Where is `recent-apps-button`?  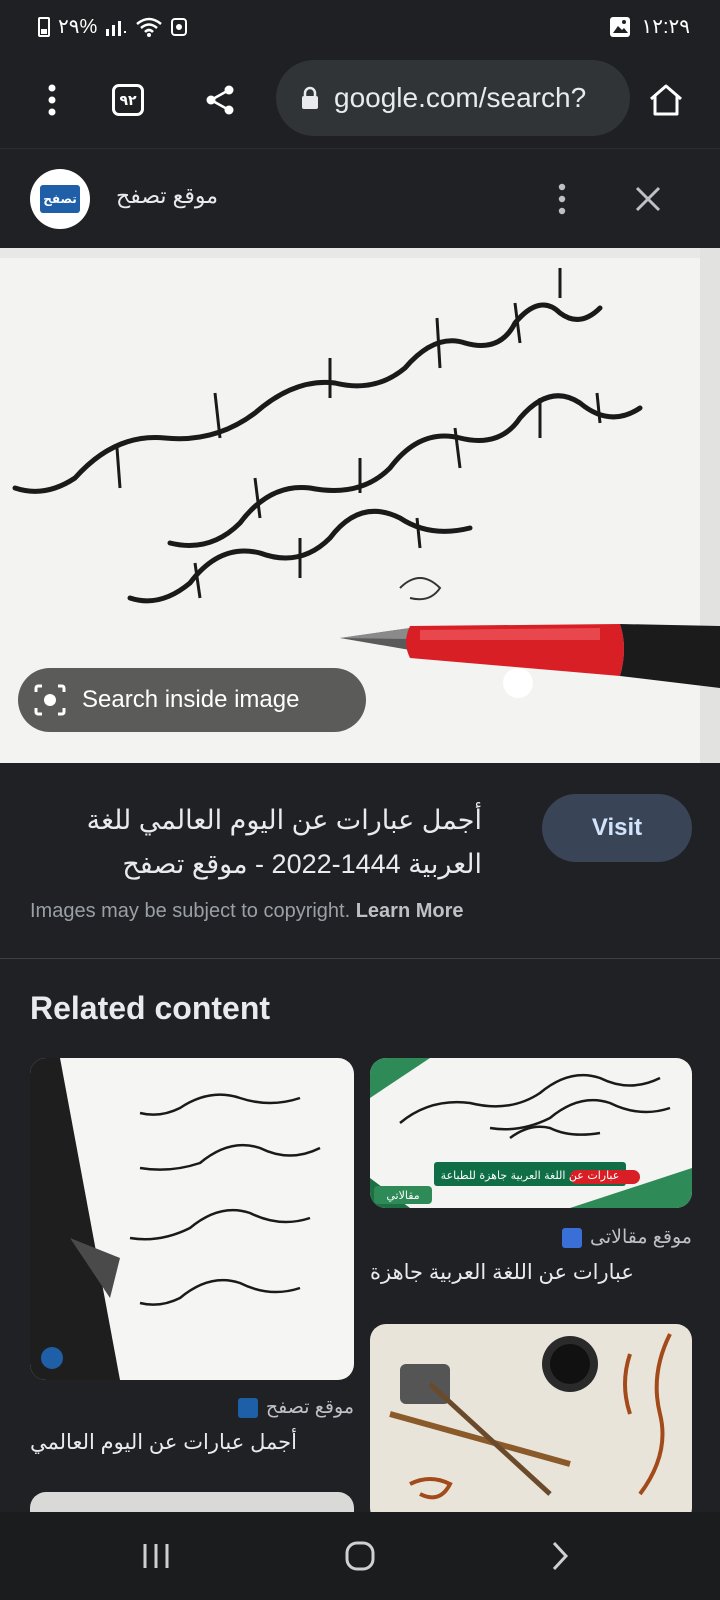
recent-apps-button is located at coordinates (156, 1556).